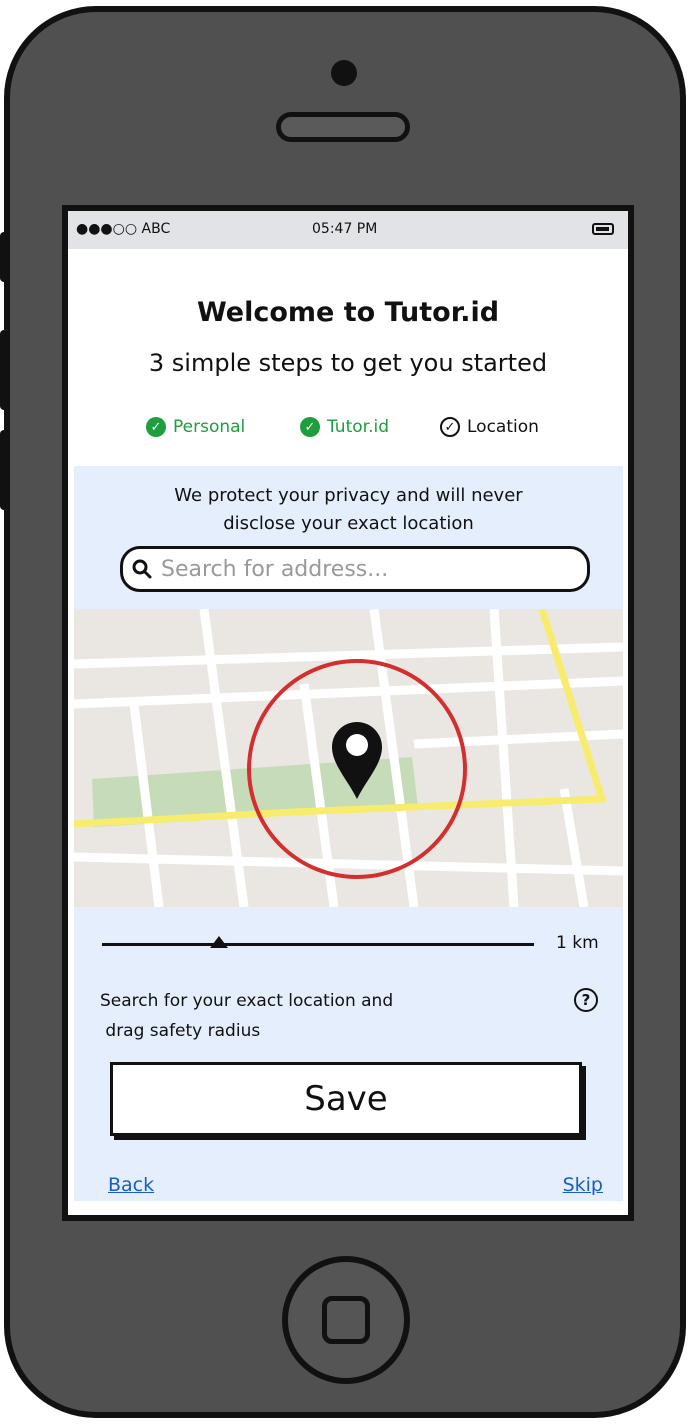  Describe the element at coordinates (348, 312) in the screenshot. I see `page-title: Welcome to Tutor.id` at that location.